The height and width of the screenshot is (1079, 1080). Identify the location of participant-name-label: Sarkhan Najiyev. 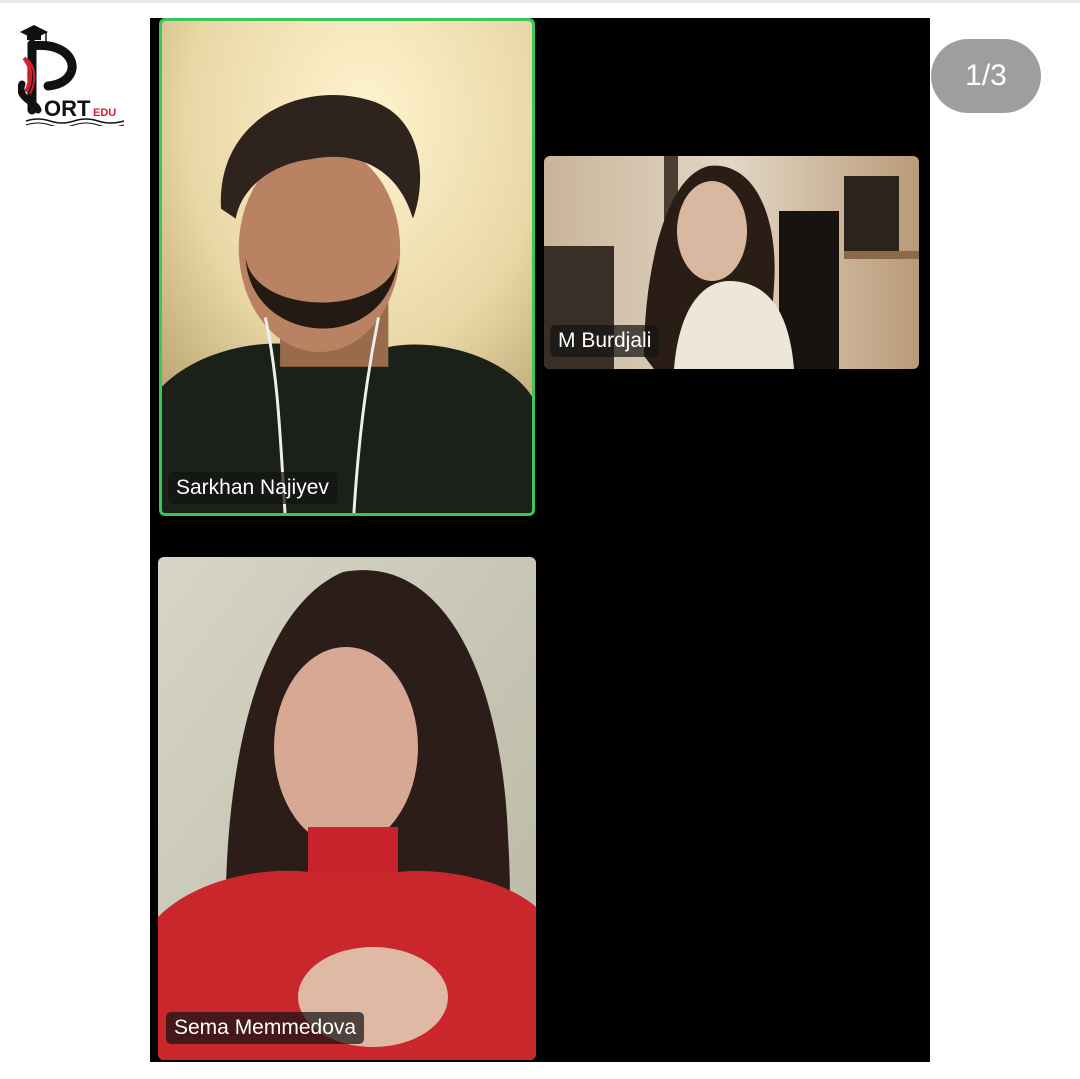
(252, 488).